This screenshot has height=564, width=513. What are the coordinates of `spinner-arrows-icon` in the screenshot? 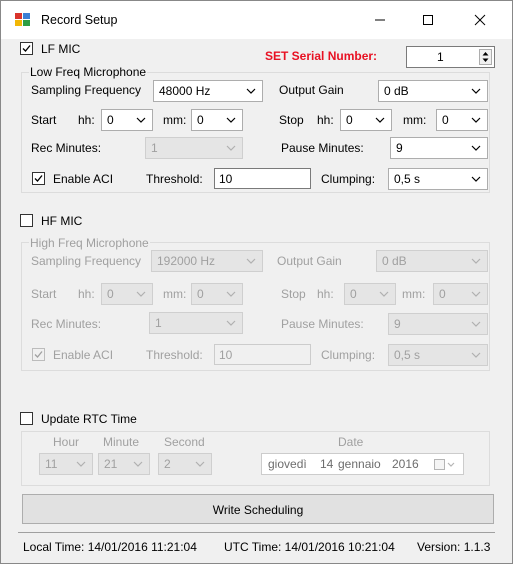 It's located at (485, 57).